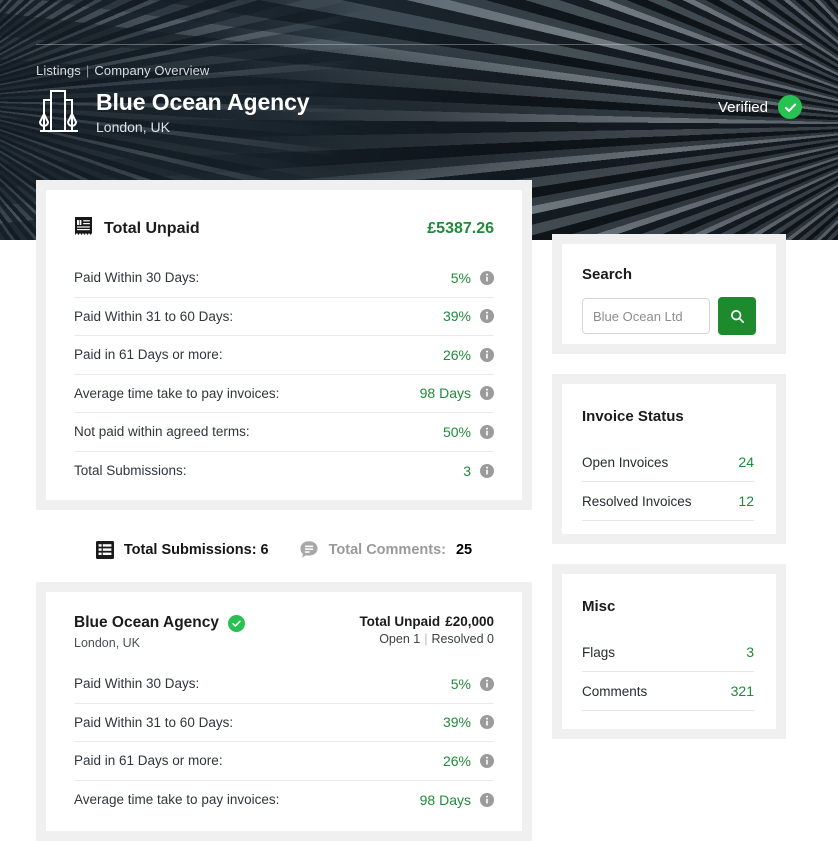 This screenshot has height=841, width=838. What do you see at coordinates (160, 632) in the screenshot?
I see `submission-identity: Blue Ocean Agency London, UK` at bounding box center [160, 632].